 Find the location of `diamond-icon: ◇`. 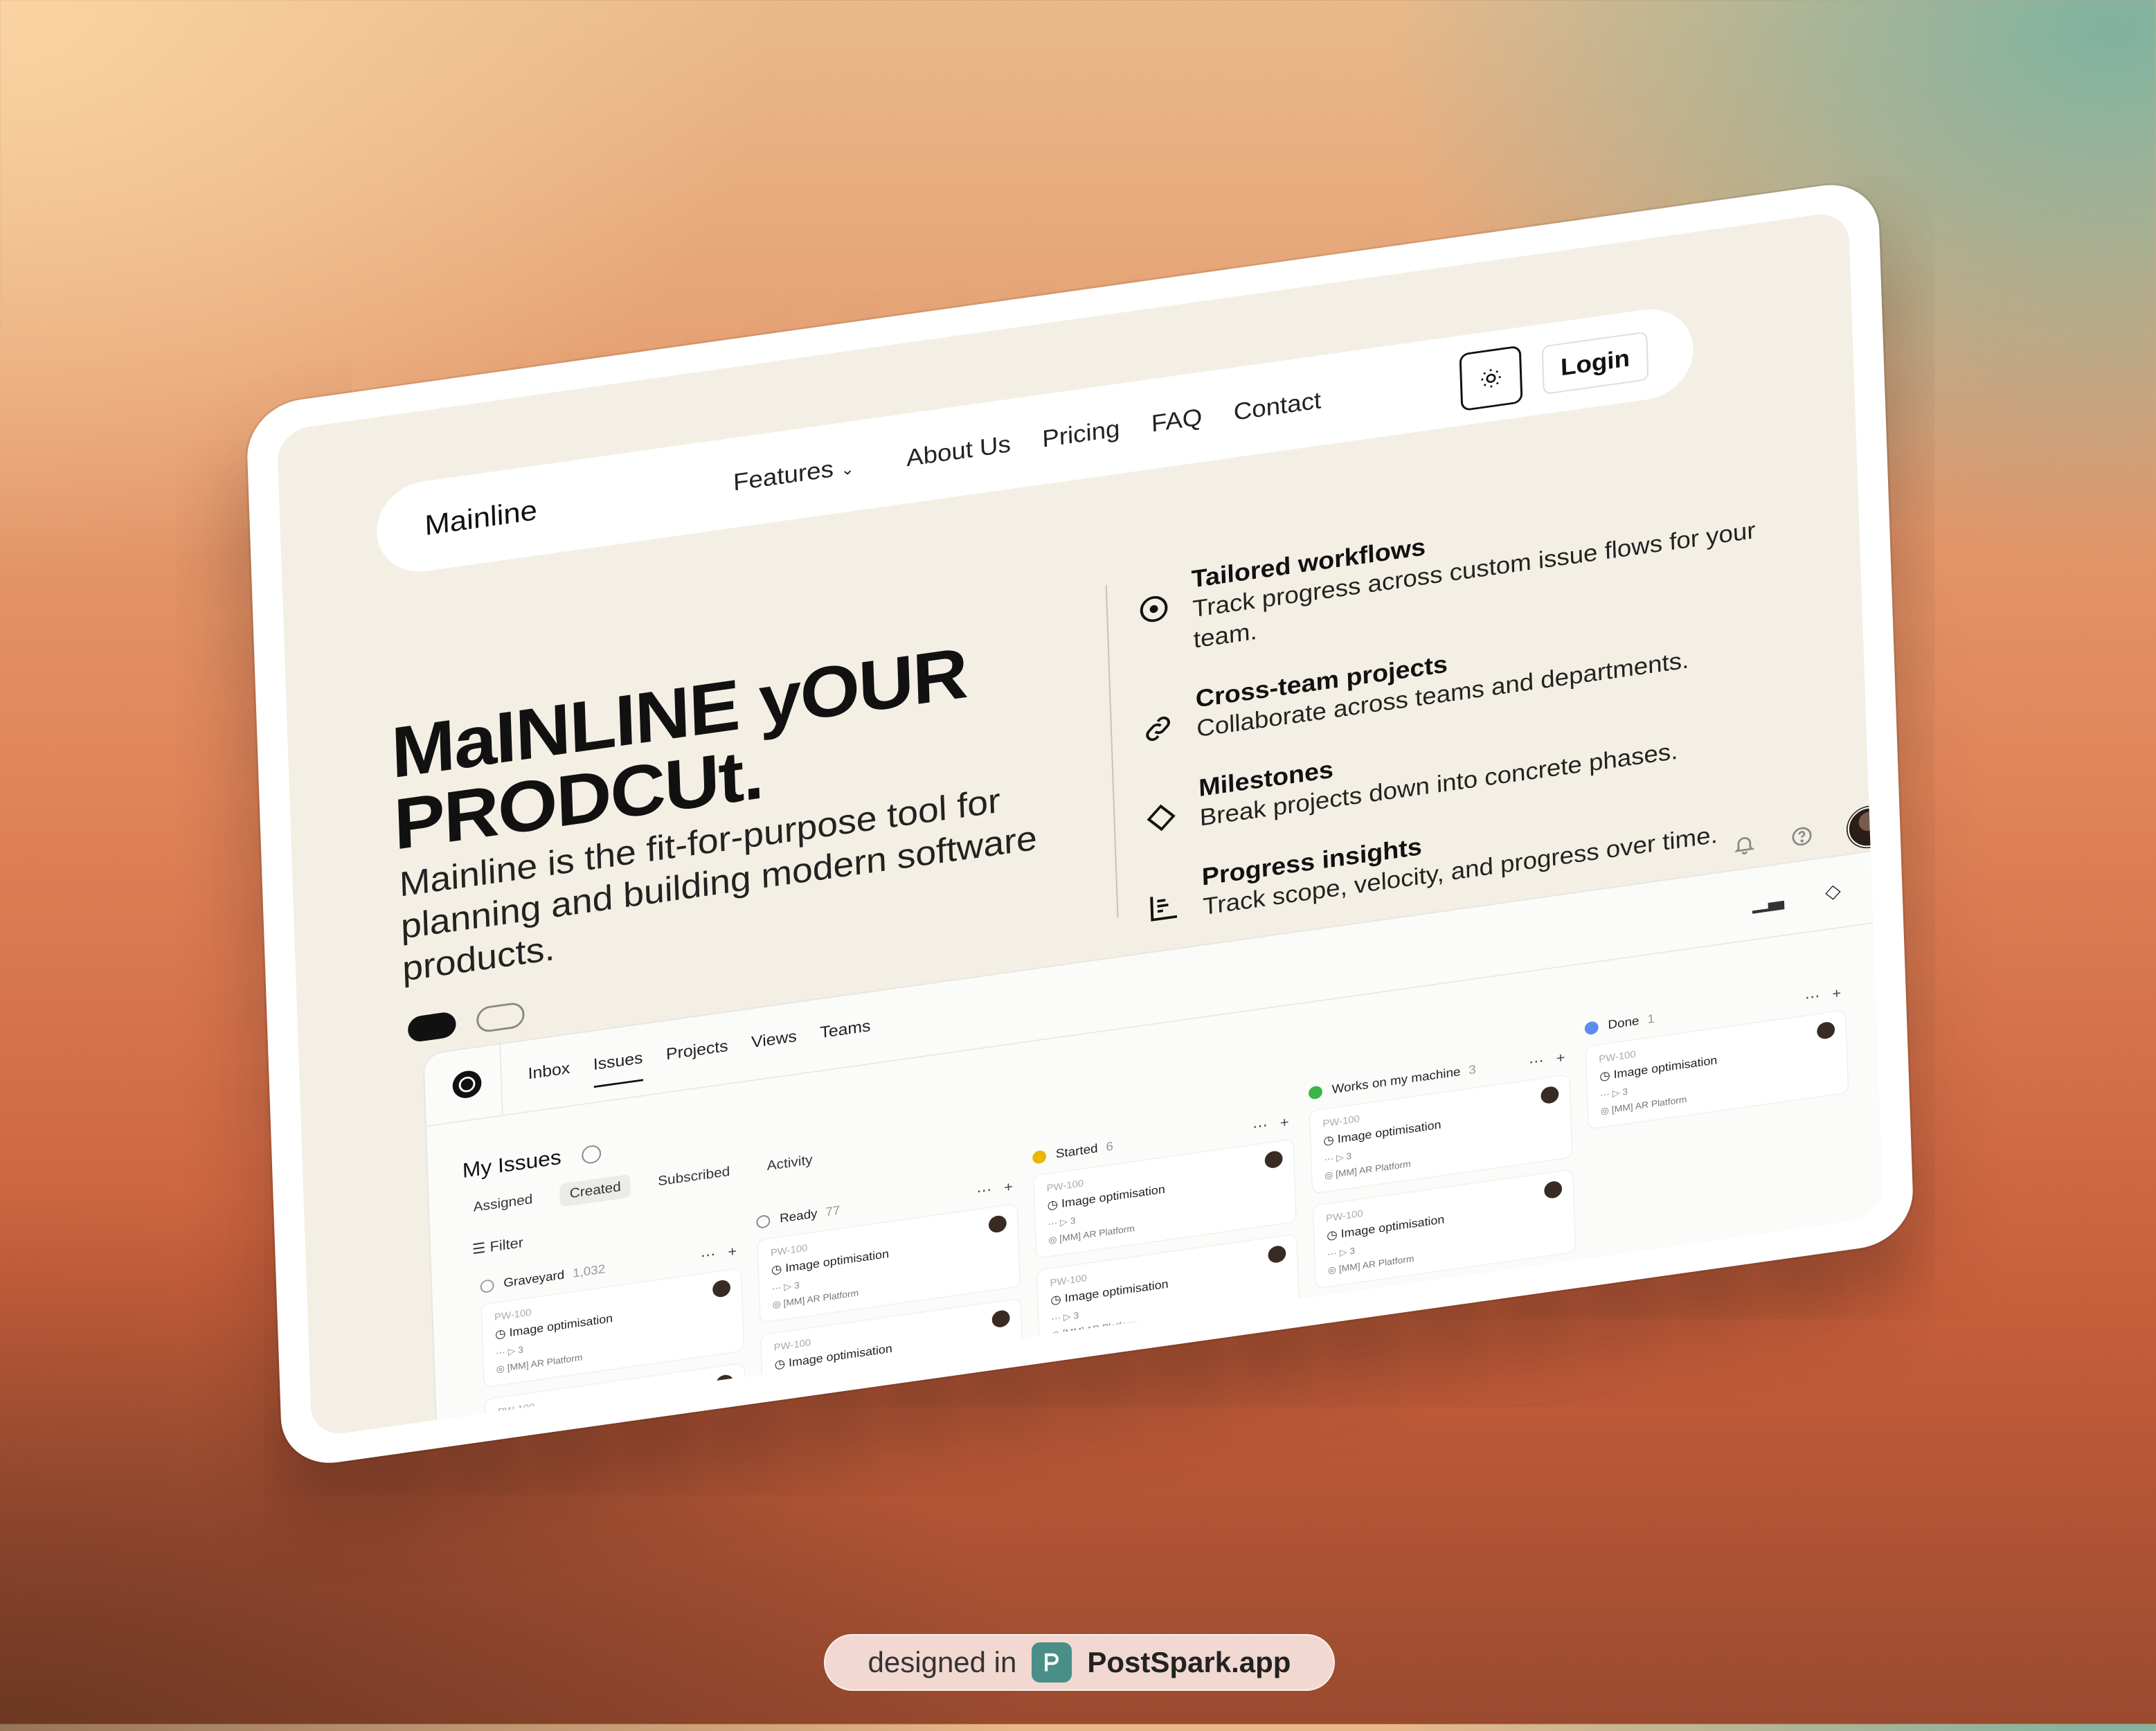

diamond-icon: ◇ is located at coordinates (1832, 891).